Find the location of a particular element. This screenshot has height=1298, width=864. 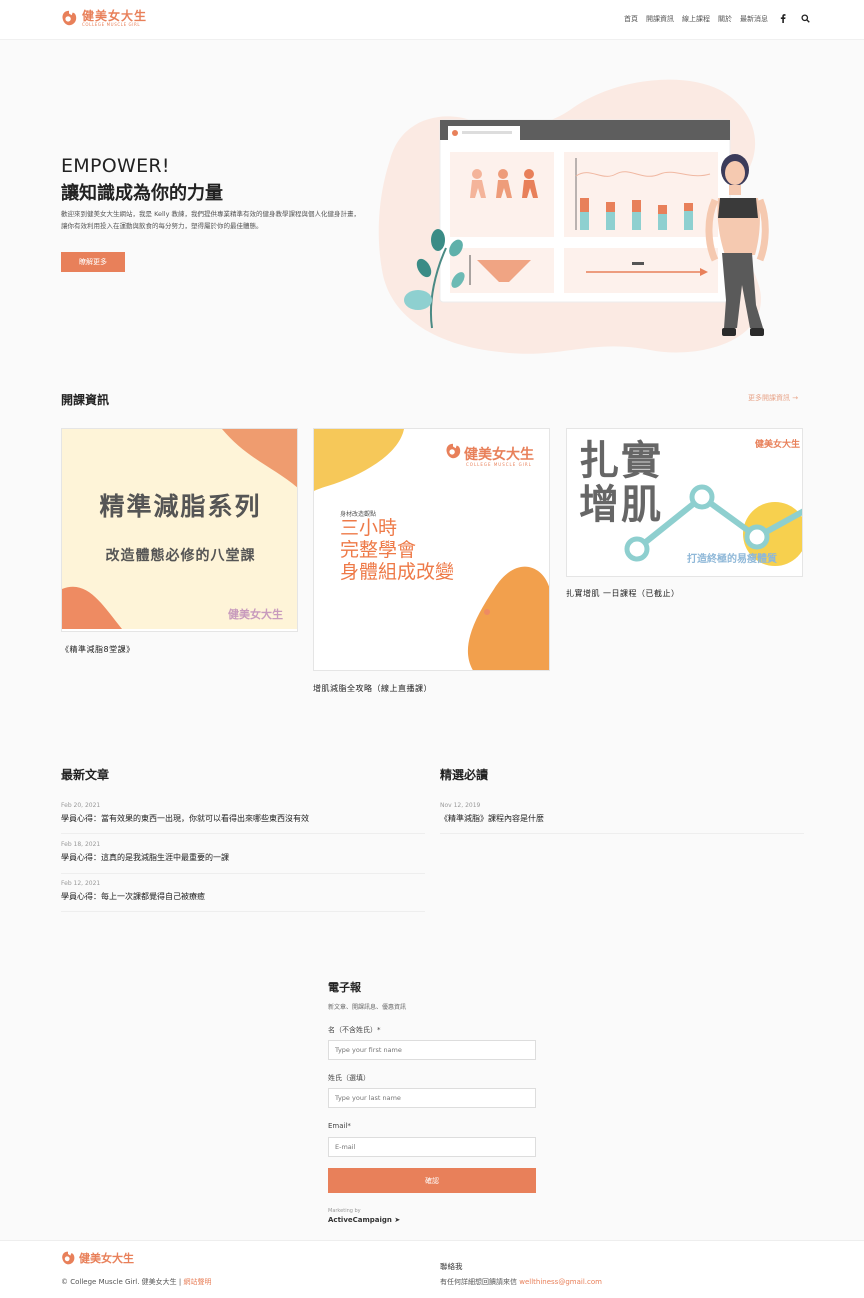

main-nav: 首頁 開課資訊 線上課程 關於 最新消息 is located at coordinates (696, 19).